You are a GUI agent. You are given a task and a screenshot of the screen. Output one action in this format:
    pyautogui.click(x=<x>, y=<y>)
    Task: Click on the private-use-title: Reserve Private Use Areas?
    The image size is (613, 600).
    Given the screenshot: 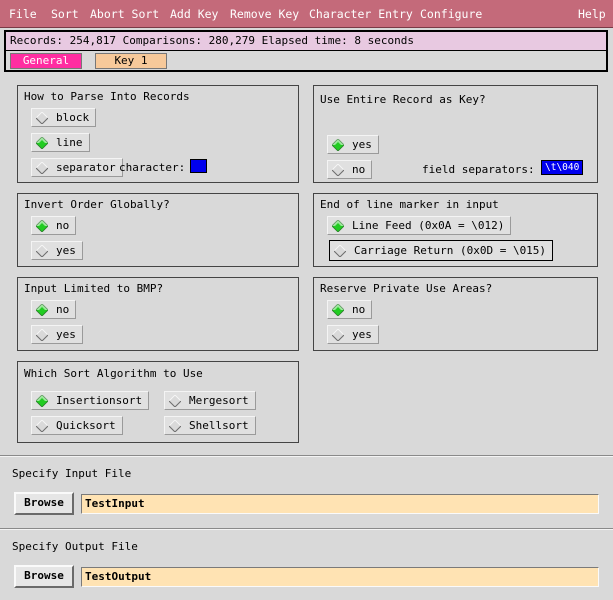 What is the action you would take?
    pyautogui.click(x=406, y=288)
    